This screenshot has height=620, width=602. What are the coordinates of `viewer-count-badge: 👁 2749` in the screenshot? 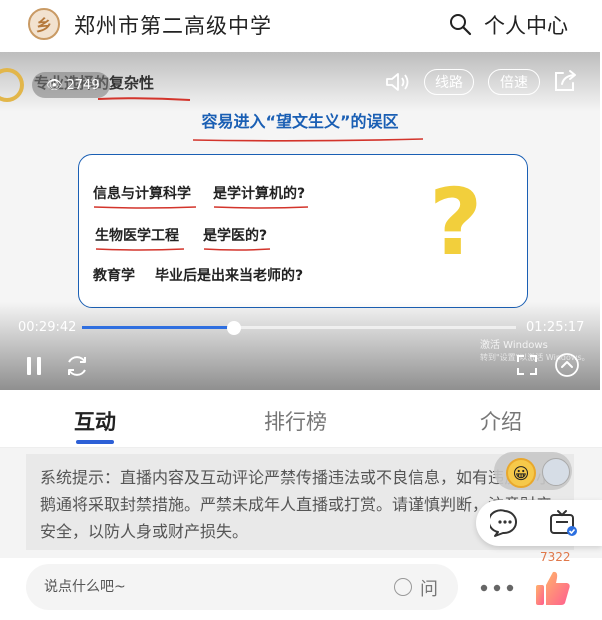 It's located at (71, 85).